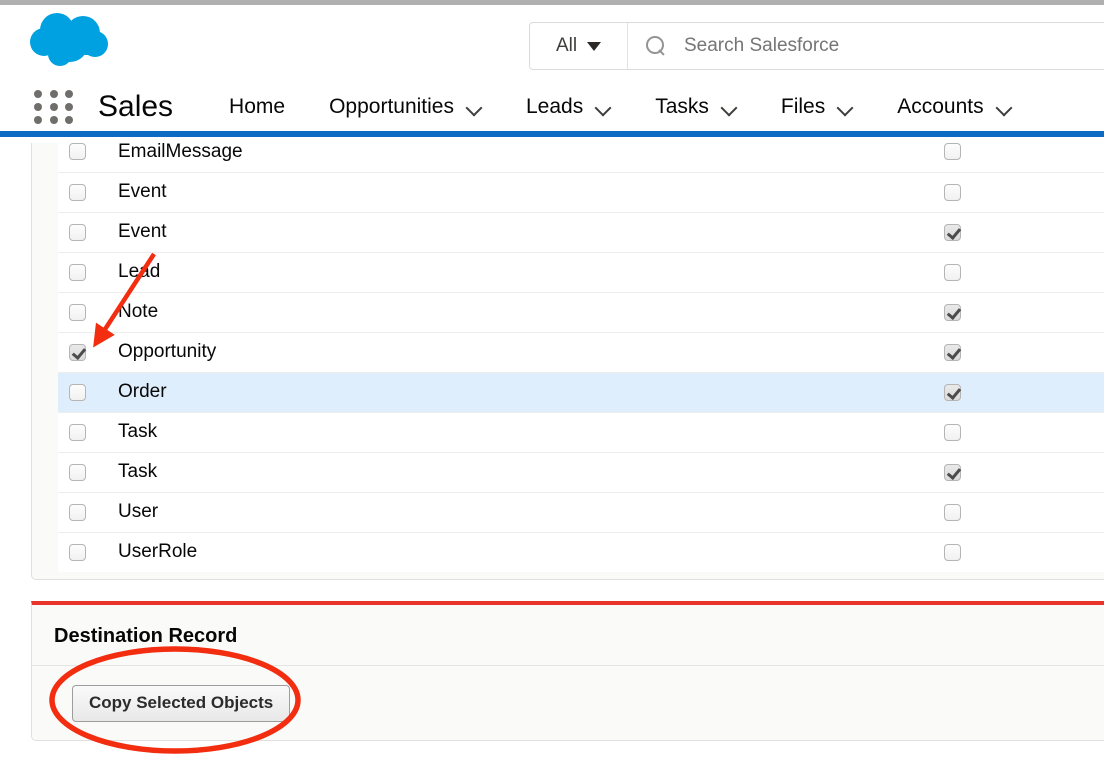 Image resolution: width=1104 pixels, height=760 pixels. What do you see at coordinates (594, 46) in the screenshot?
I see `caret-down-icon` at bounding box center [594, 46].